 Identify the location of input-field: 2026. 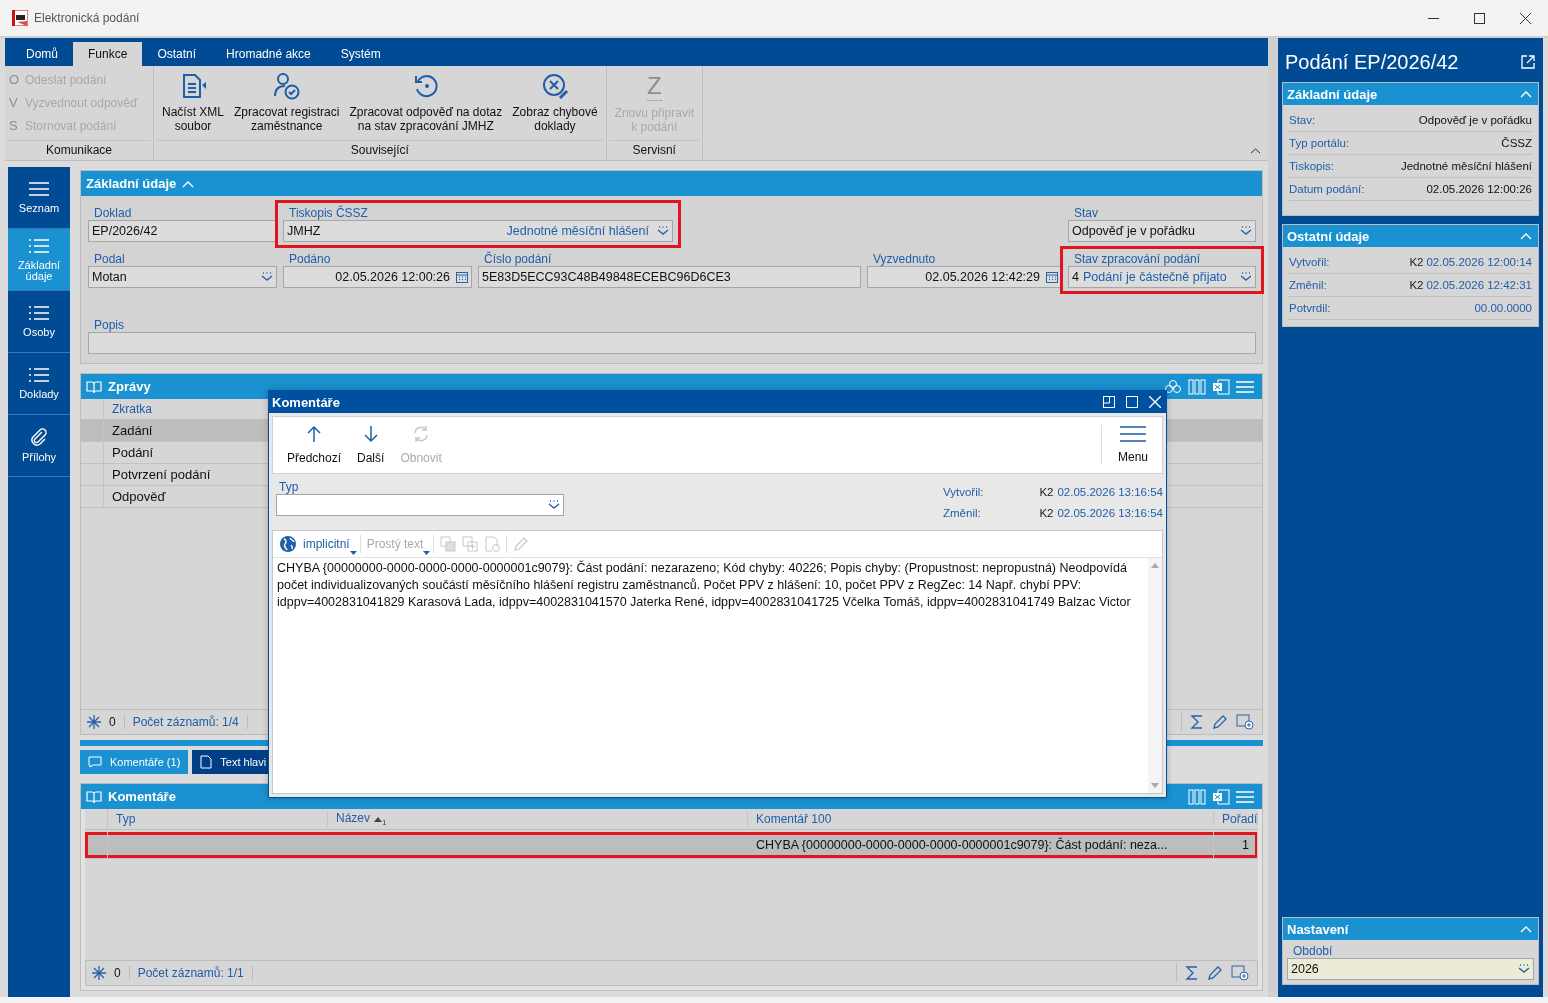
(1410, 969).